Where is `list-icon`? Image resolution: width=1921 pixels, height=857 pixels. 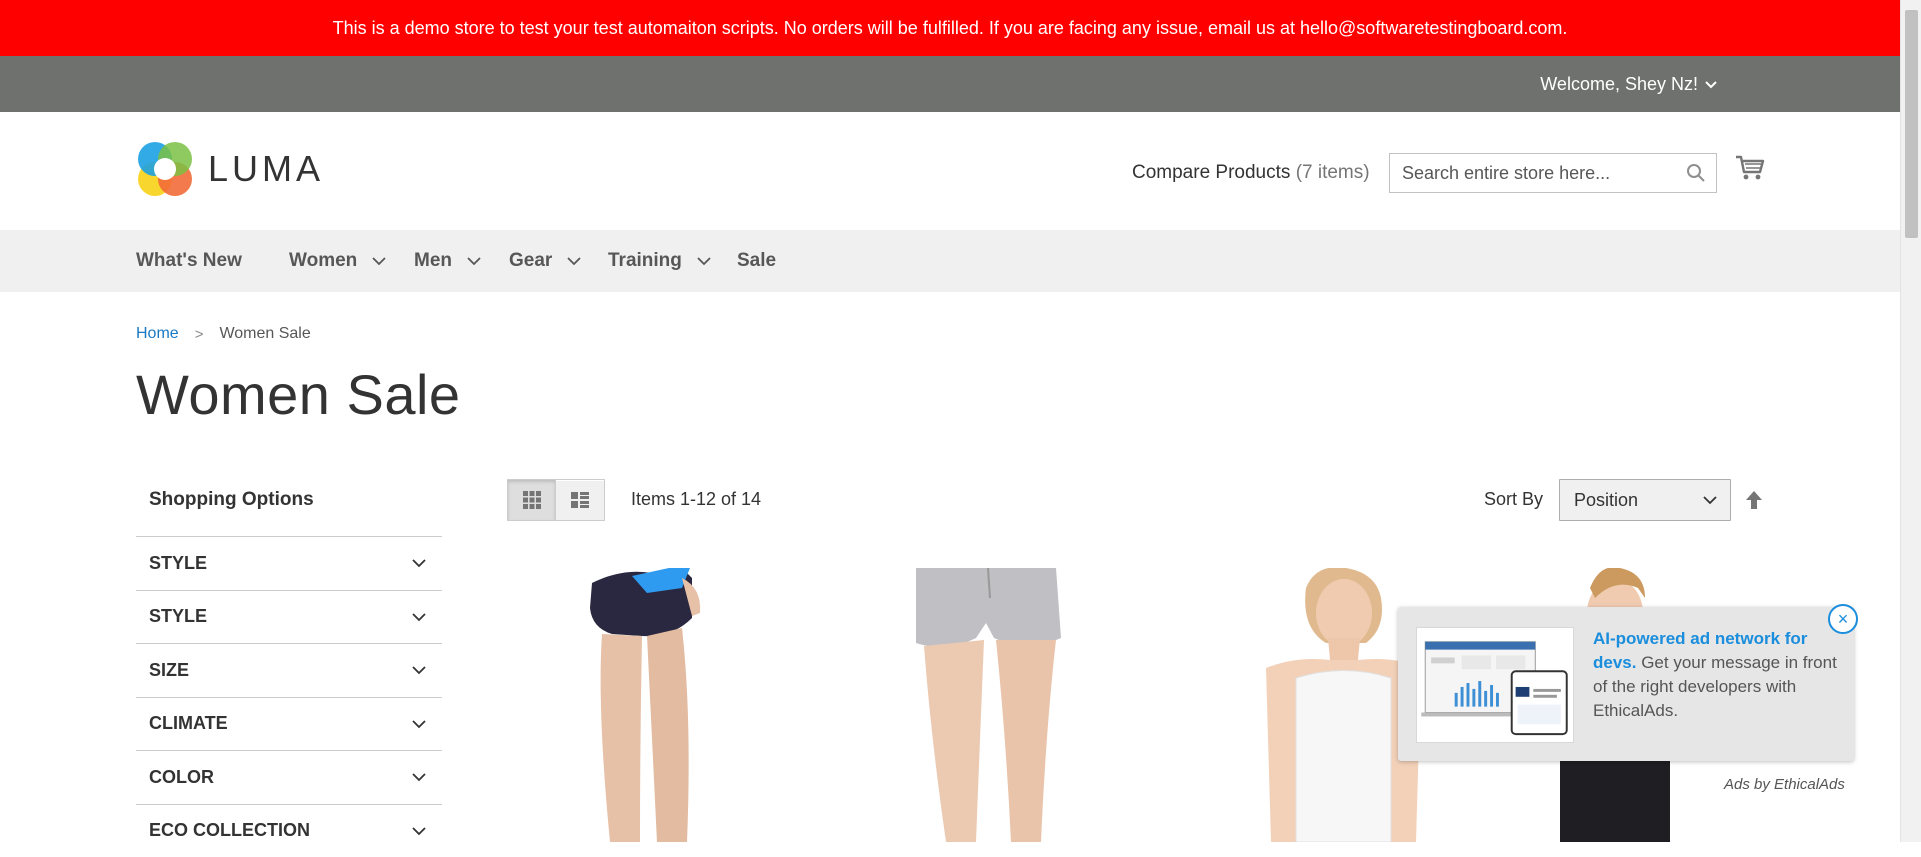 list-icon is located at coordinates (580, 500).